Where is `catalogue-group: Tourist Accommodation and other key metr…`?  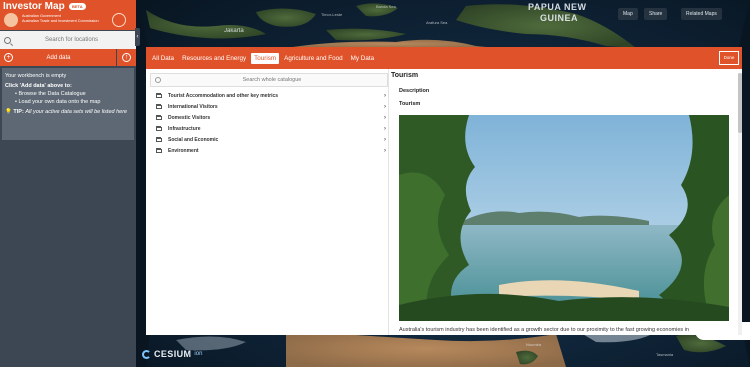 catalogue-group: Tourist Accommodation and other key metr… is located at coordinates (269, 95).